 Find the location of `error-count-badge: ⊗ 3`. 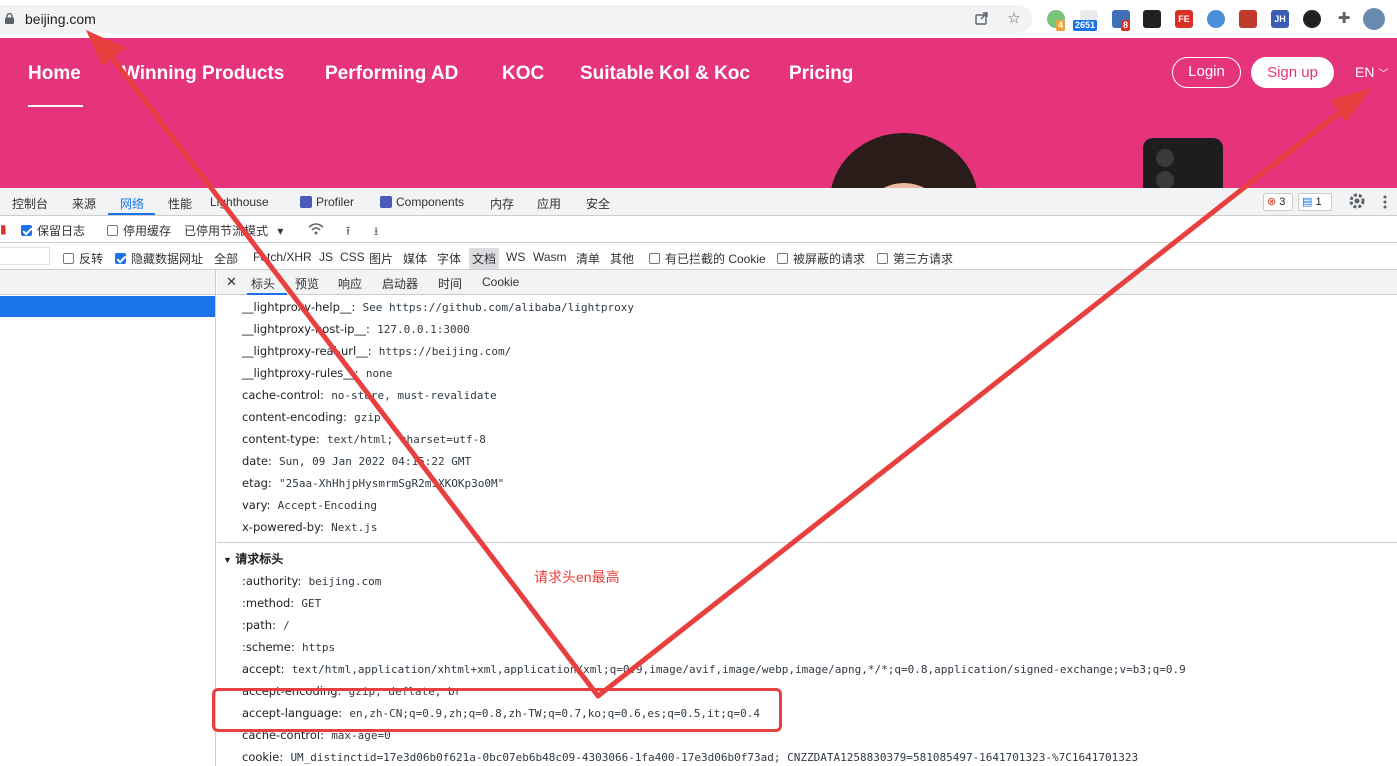

error-count-badge: ⊗ 3 is located at coordinates (1278, 202).